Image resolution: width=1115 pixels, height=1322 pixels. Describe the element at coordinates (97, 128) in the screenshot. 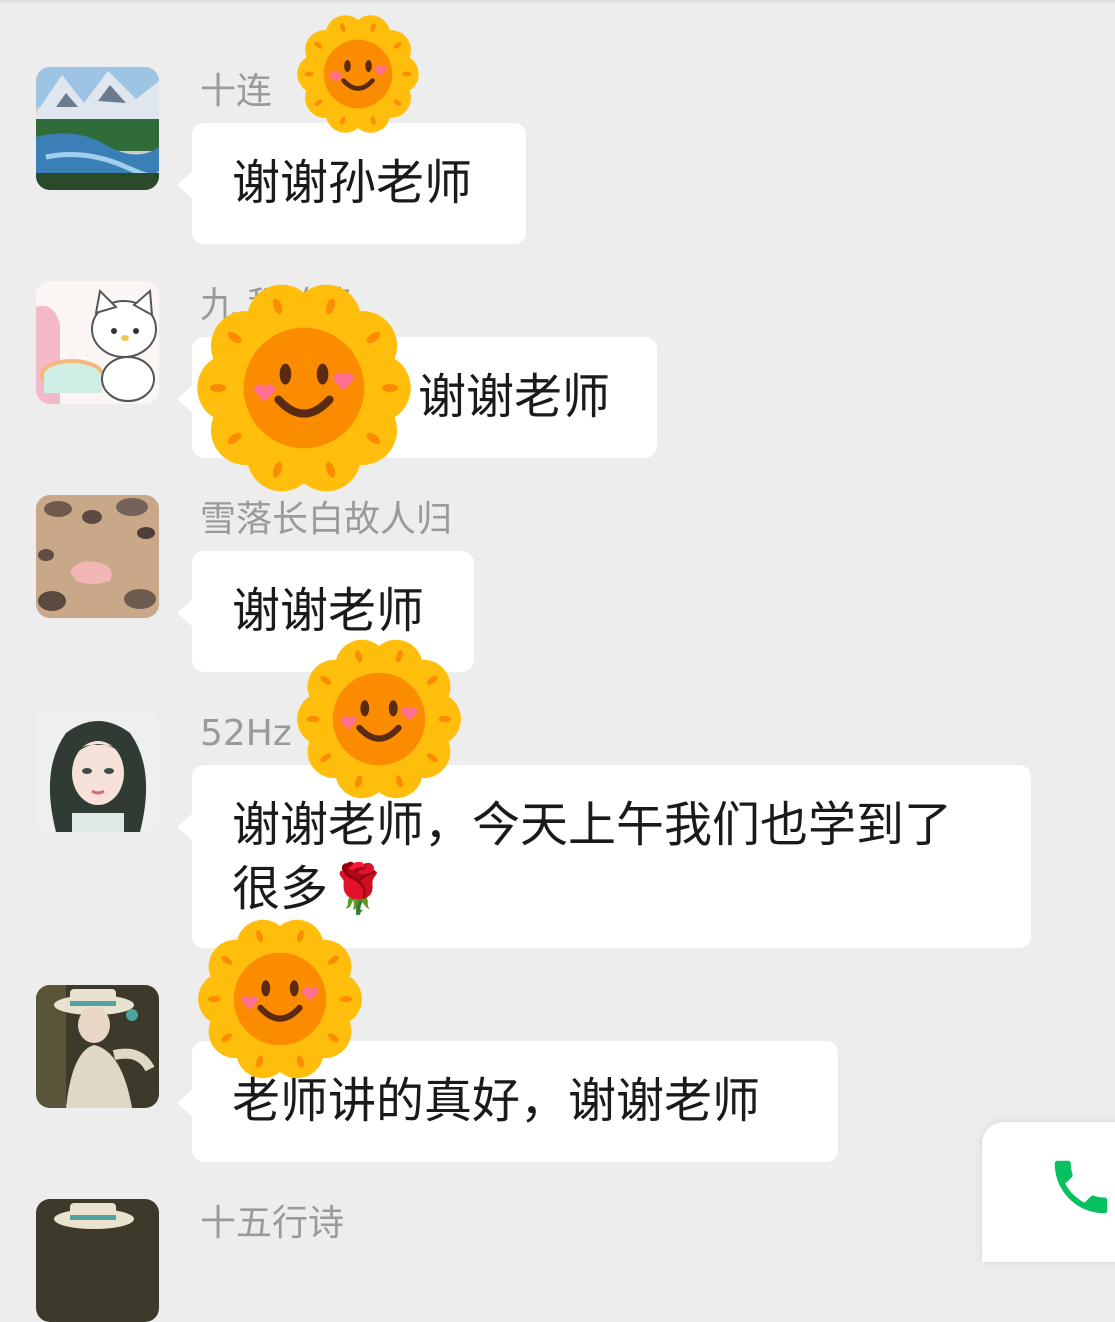

I see `mountain-lake-avatar` at that location.